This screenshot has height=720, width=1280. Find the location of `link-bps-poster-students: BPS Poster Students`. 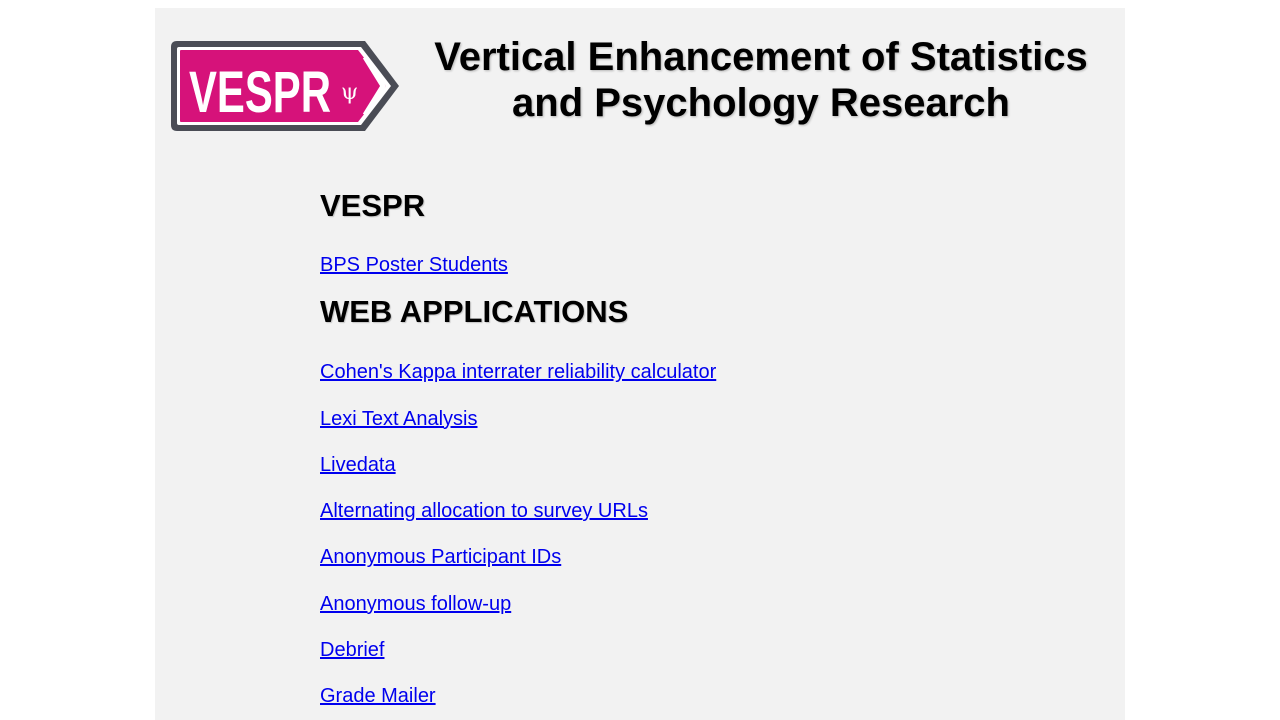

link-bps-poster-students: BPS Poster Students is located at coordinates (414, 265).